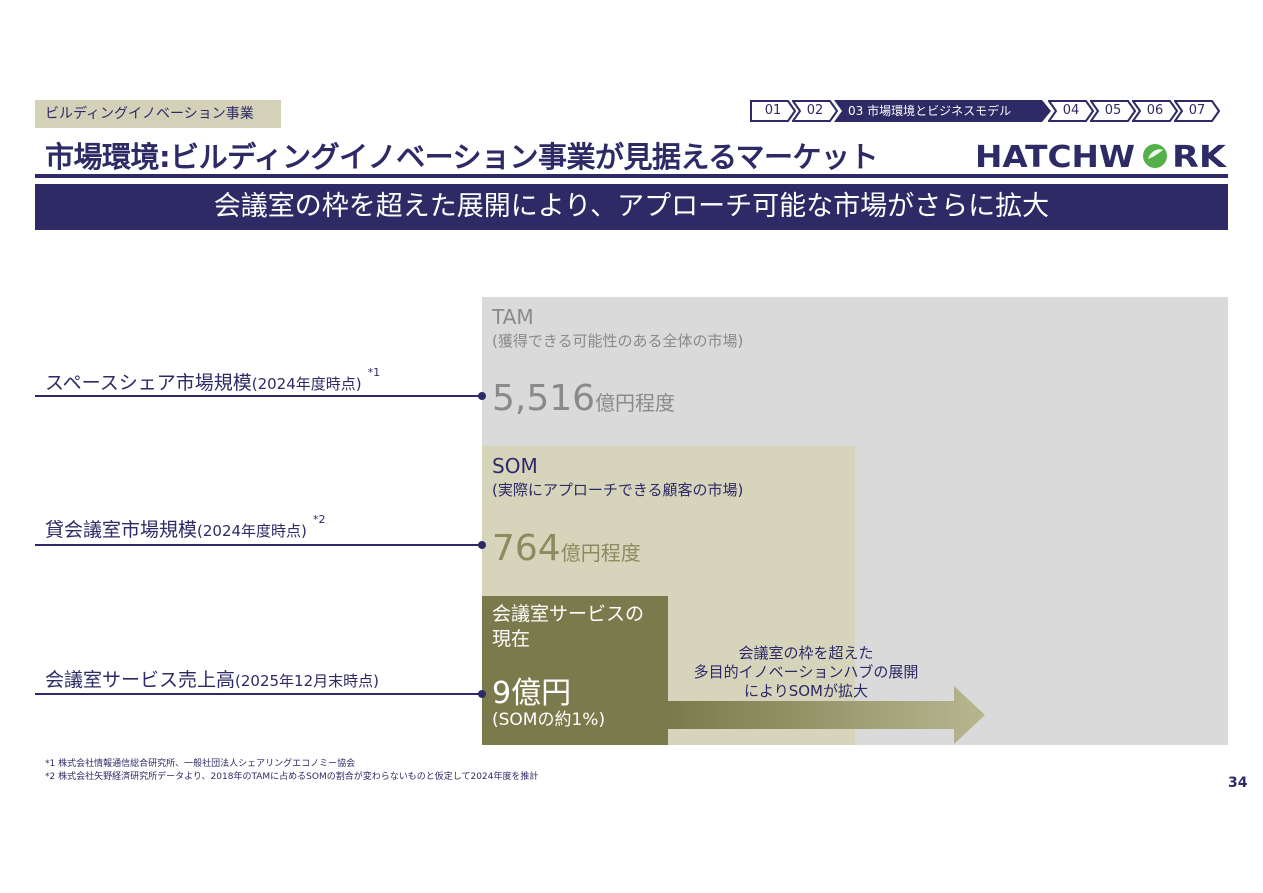  I want to click on page-number: 34, so click(1238, 783).